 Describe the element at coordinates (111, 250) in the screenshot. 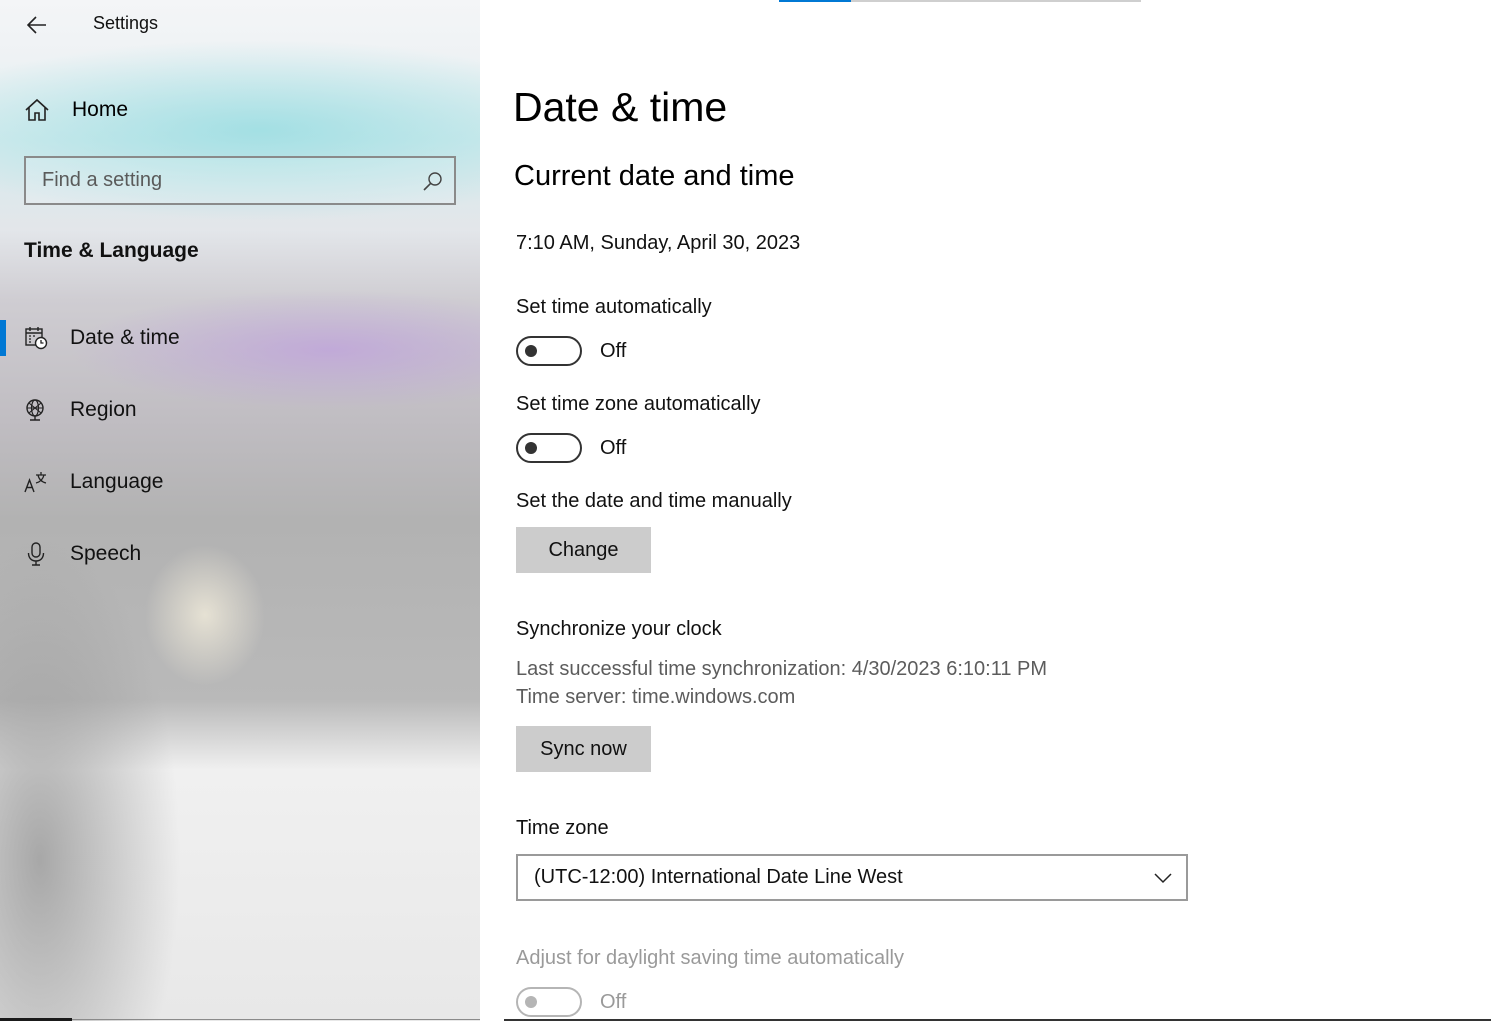

I see `section-title: Time & Language` at that location.